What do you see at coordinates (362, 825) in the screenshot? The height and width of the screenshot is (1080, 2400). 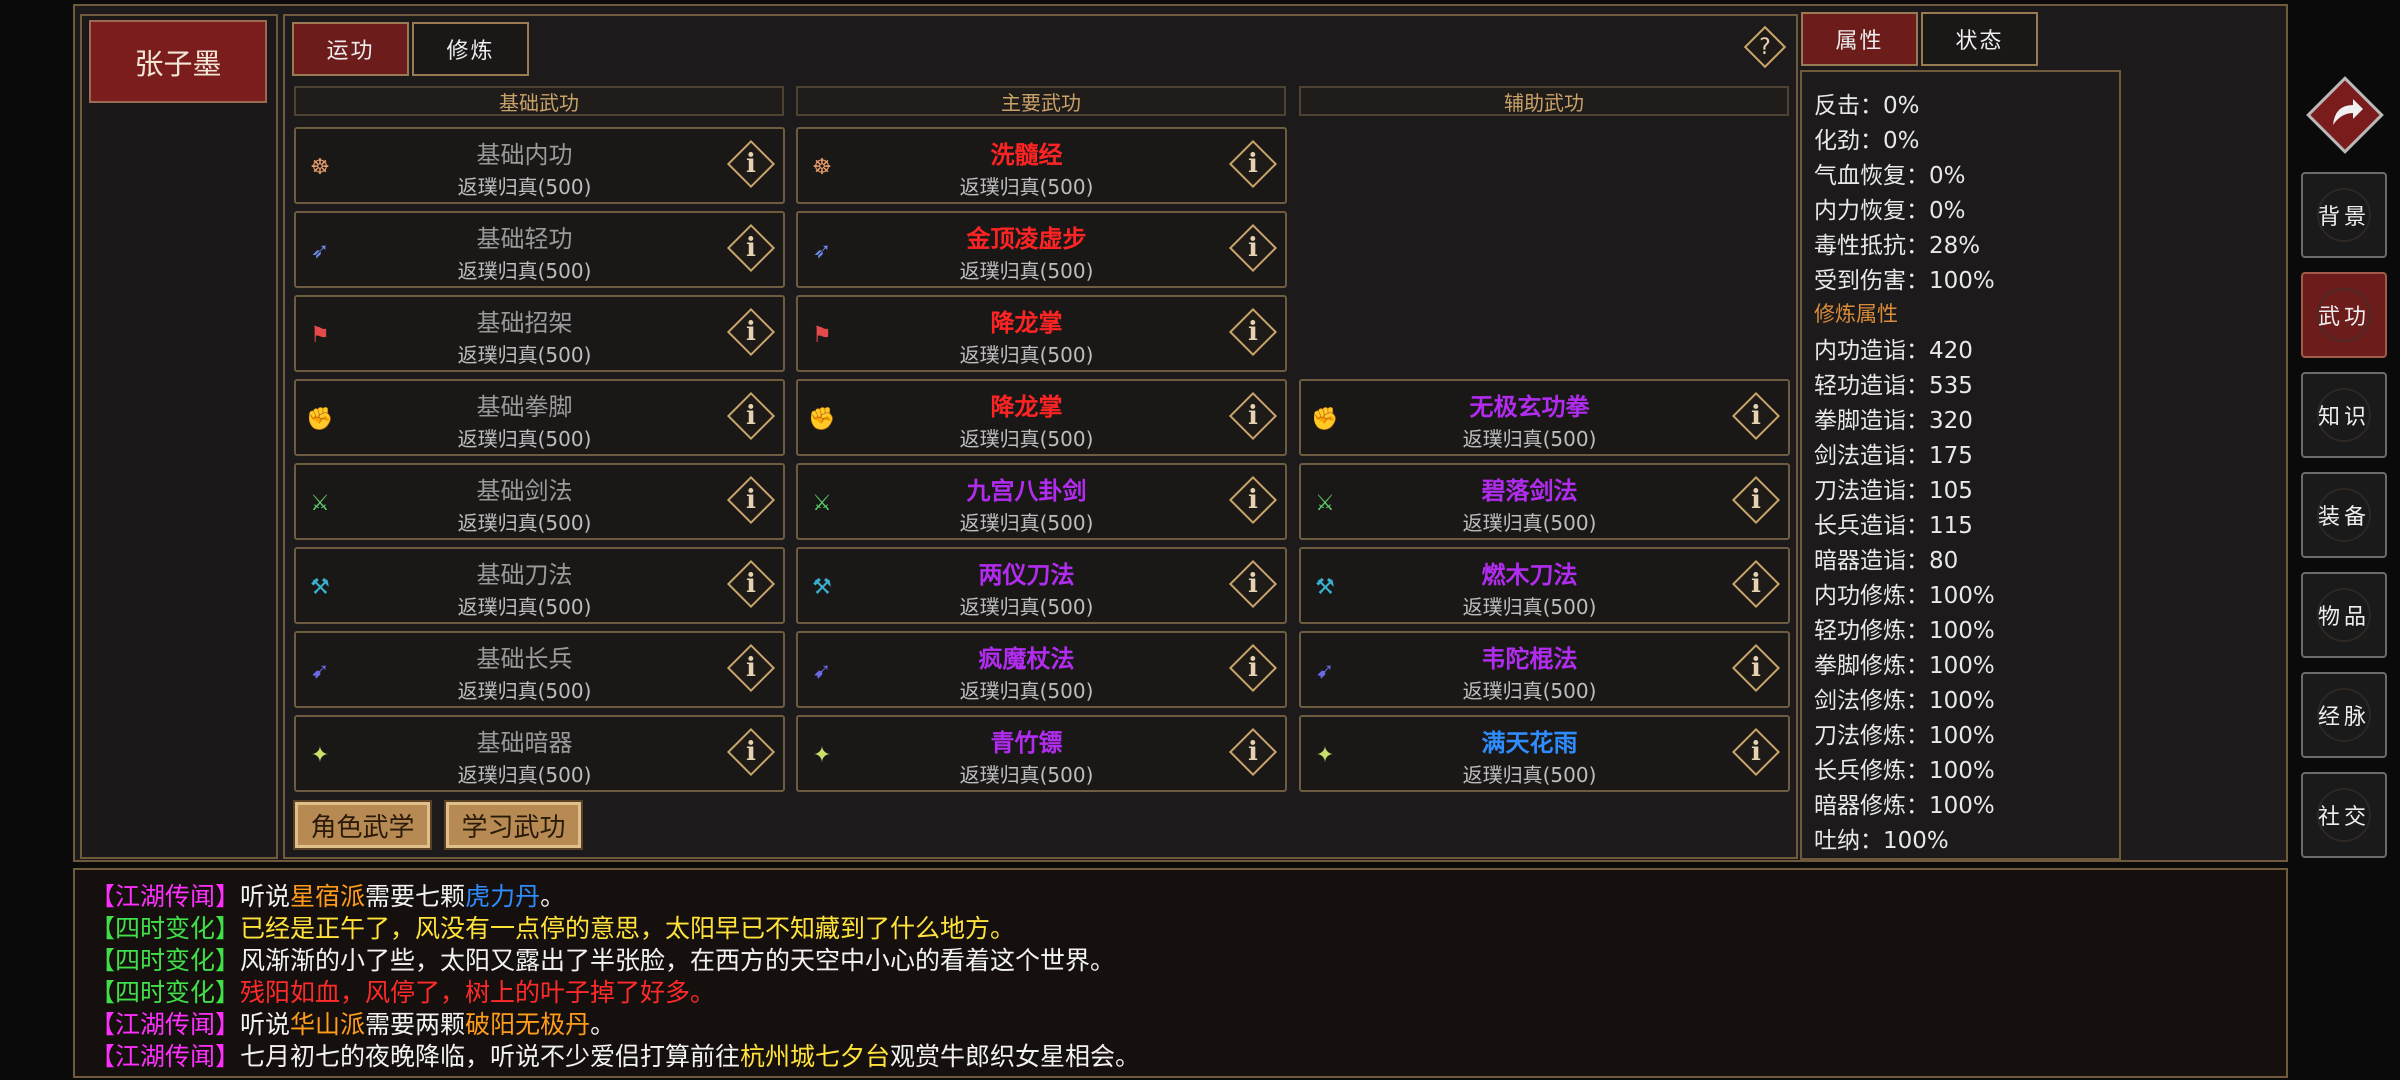 I see `character-martial-button: 角色武学` at bounding box center [362, 825].